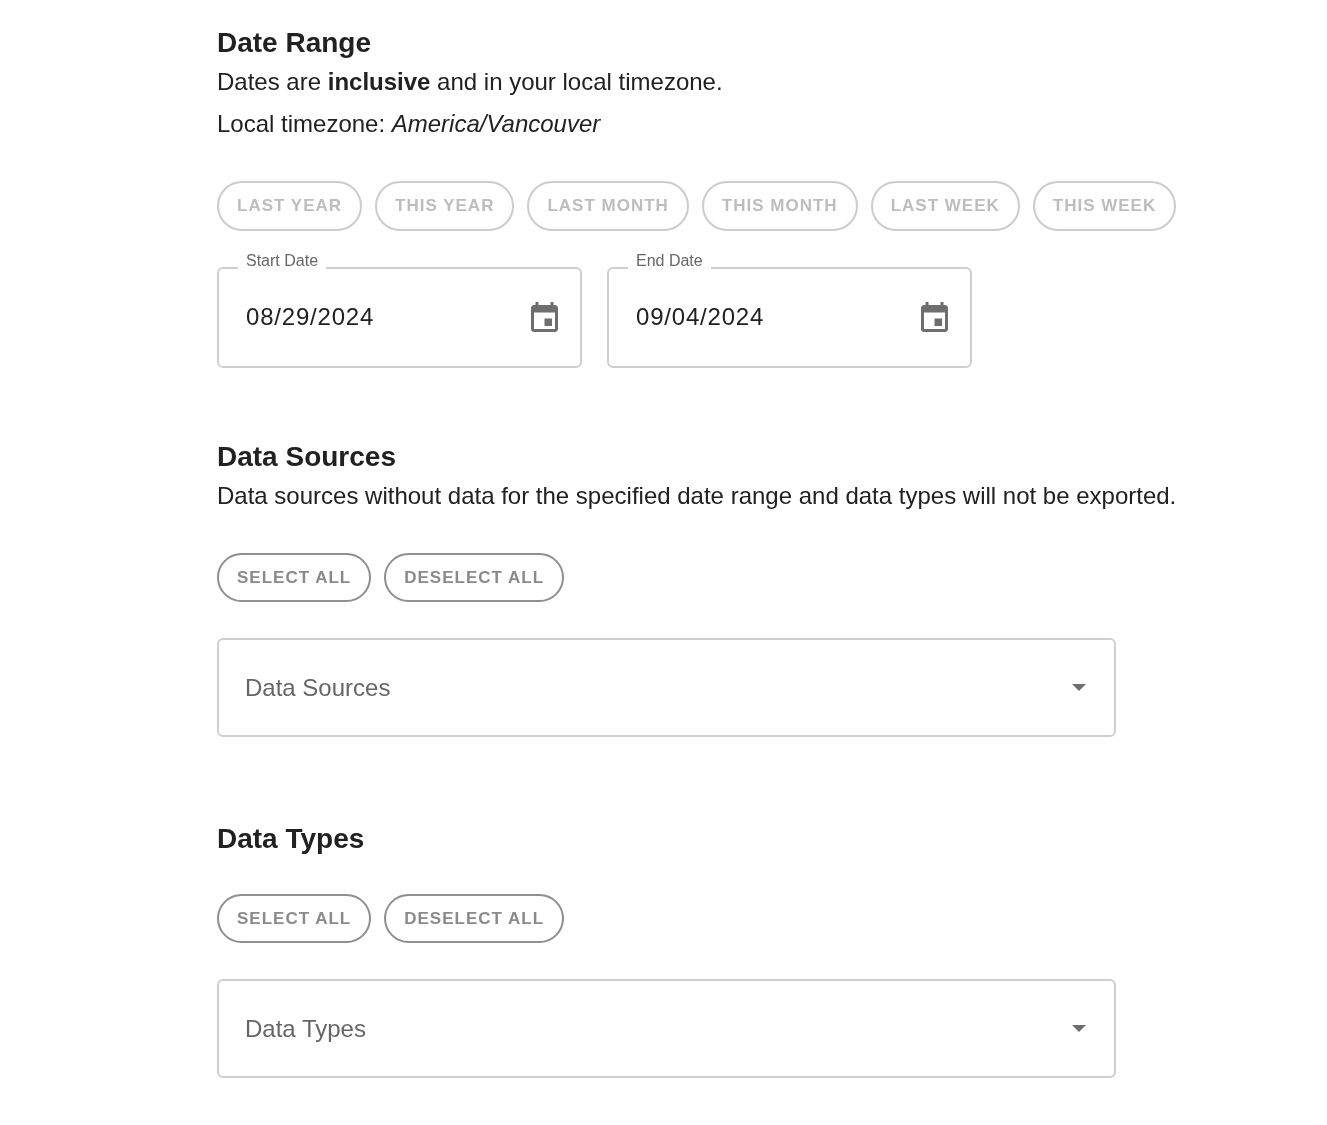 Image resolution: width=1327 pixels, height=1125 pixels. Describe the element at coordinates (789, 310) in the screenshot. I see `date-field: End Date 09/04/2024` at that location.